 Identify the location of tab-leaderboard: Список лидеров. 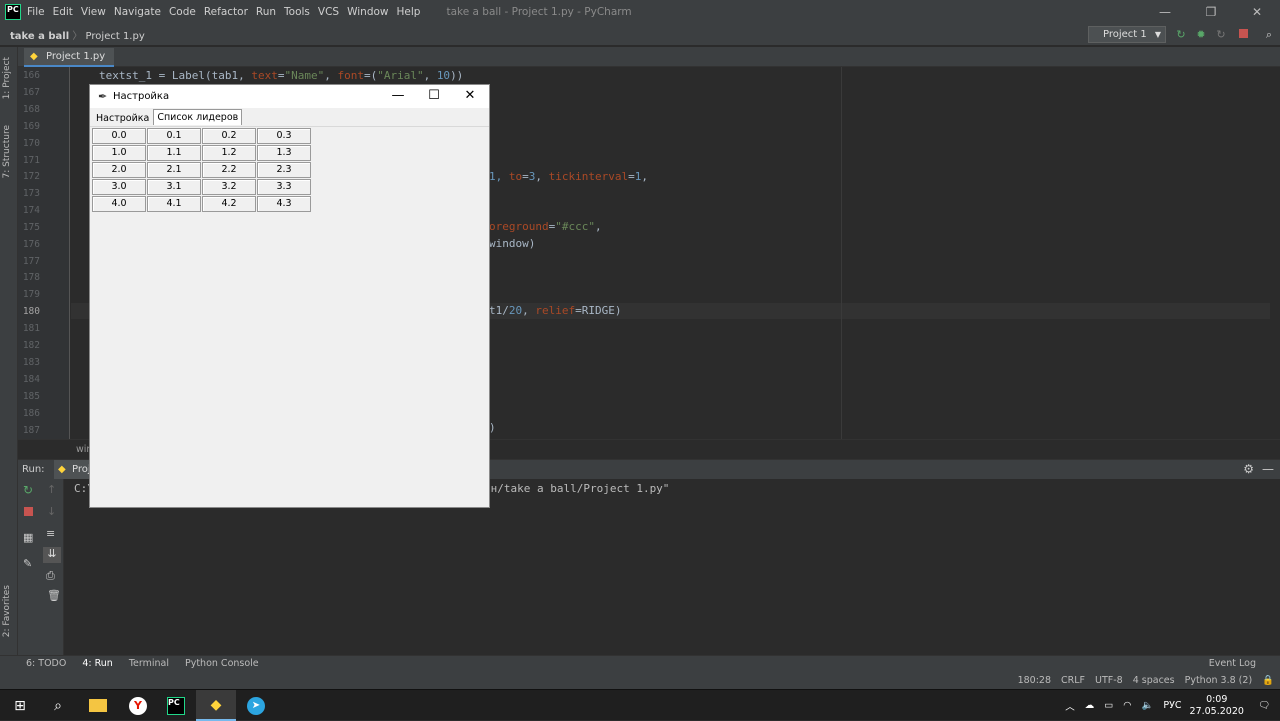
(198, 117).